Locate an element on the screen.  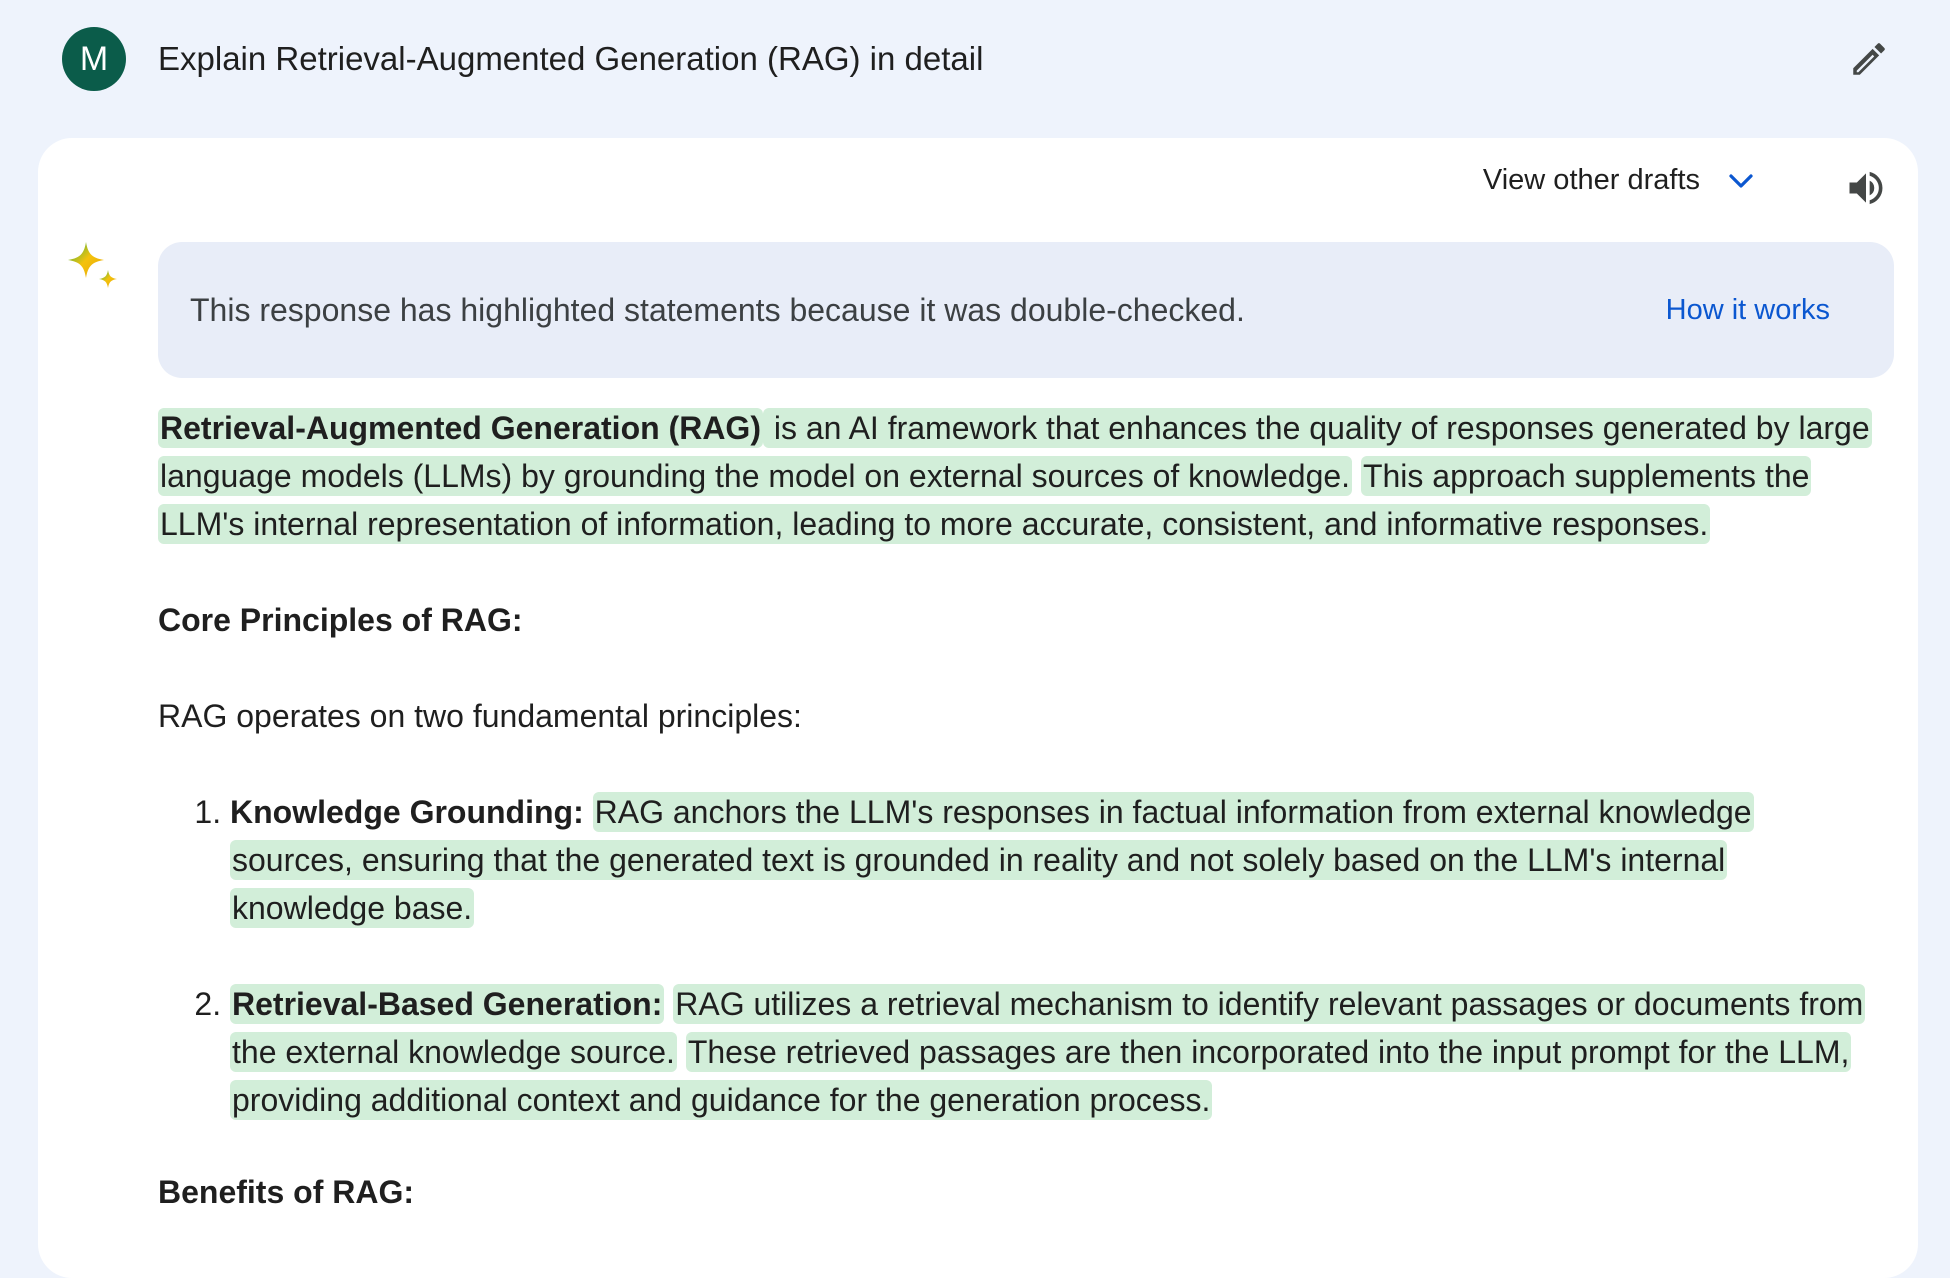
view-other-drafts-label: View other drafts is located at coordinates (1591, 180).